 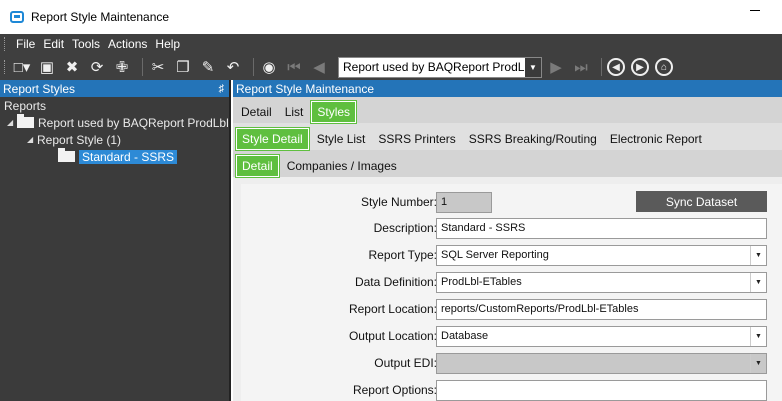 I want to click on app-icon, so click(x=17, y=17).